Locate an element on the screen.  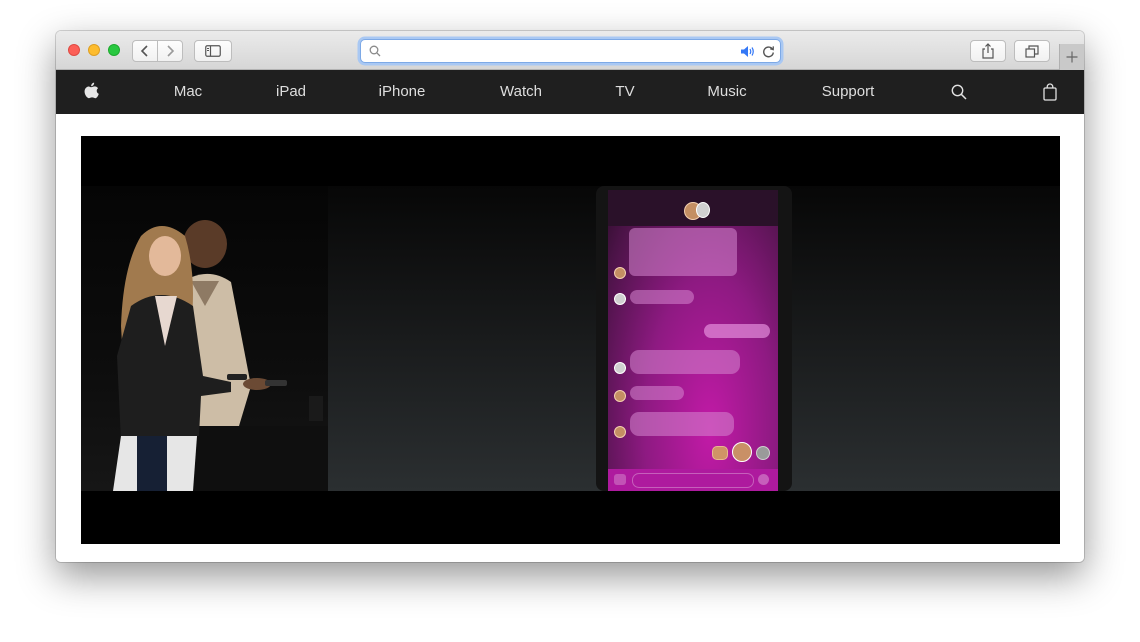
iphone-mockup is located at coordinates (694, 338).